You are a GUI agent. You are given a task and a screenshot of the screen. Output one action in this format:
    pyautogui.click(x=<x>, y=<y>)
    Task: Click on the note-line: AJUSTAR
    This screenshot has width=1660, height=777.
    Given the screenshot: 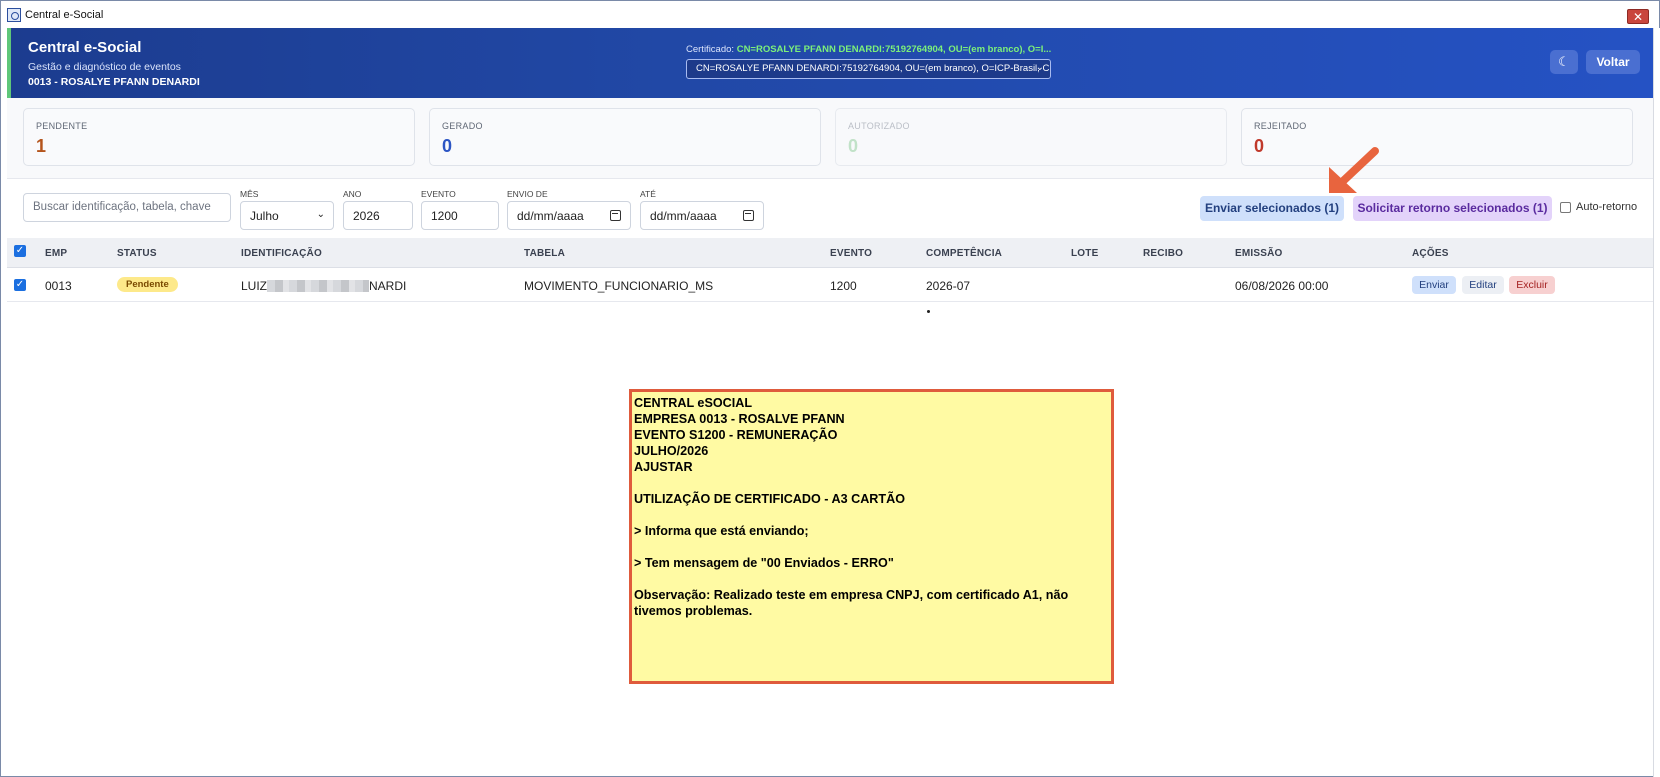 What is the action you would take?
    pyautogui.click(x=663, y=467)
    